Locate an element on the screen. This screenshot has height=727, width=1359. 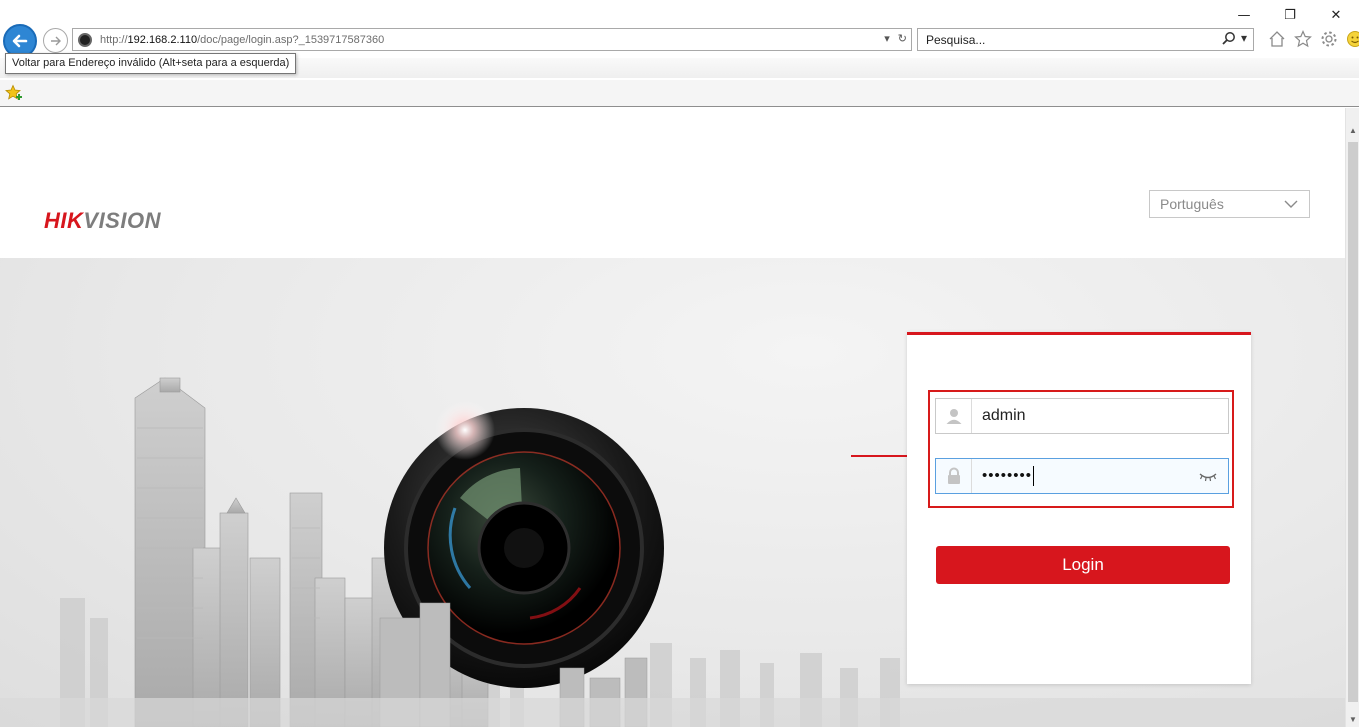
favorites-star-icon is located at coordinates (1303, 39).